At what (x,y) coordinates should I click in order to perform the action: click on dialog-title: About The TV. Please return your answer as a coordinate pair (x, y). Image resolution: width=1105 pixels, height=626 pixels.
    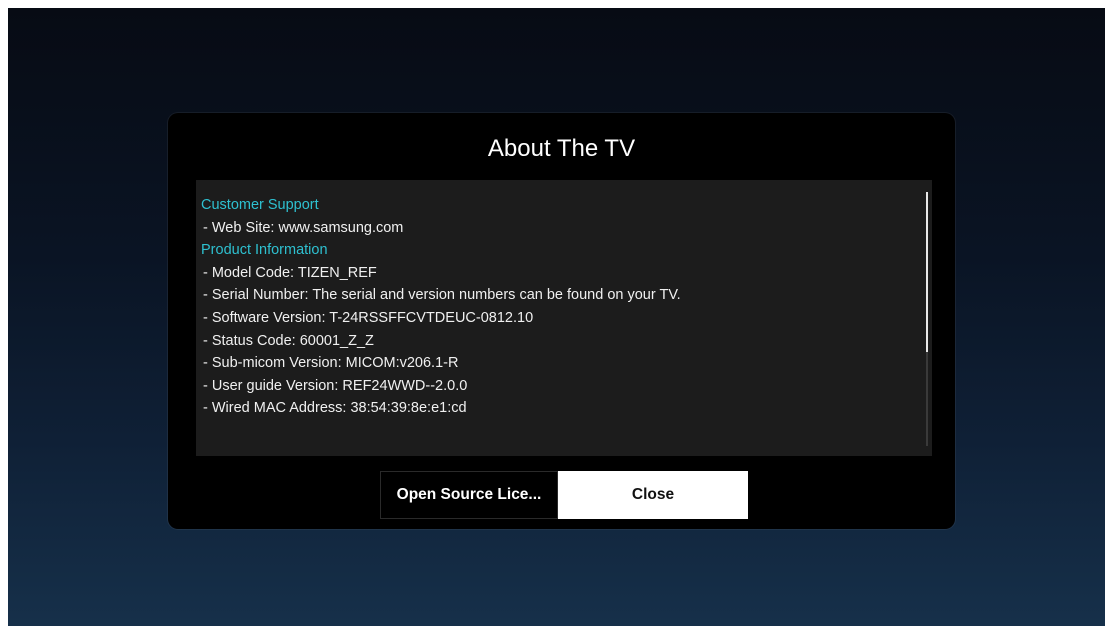
    Looking at the image, I should click on (561, 148).